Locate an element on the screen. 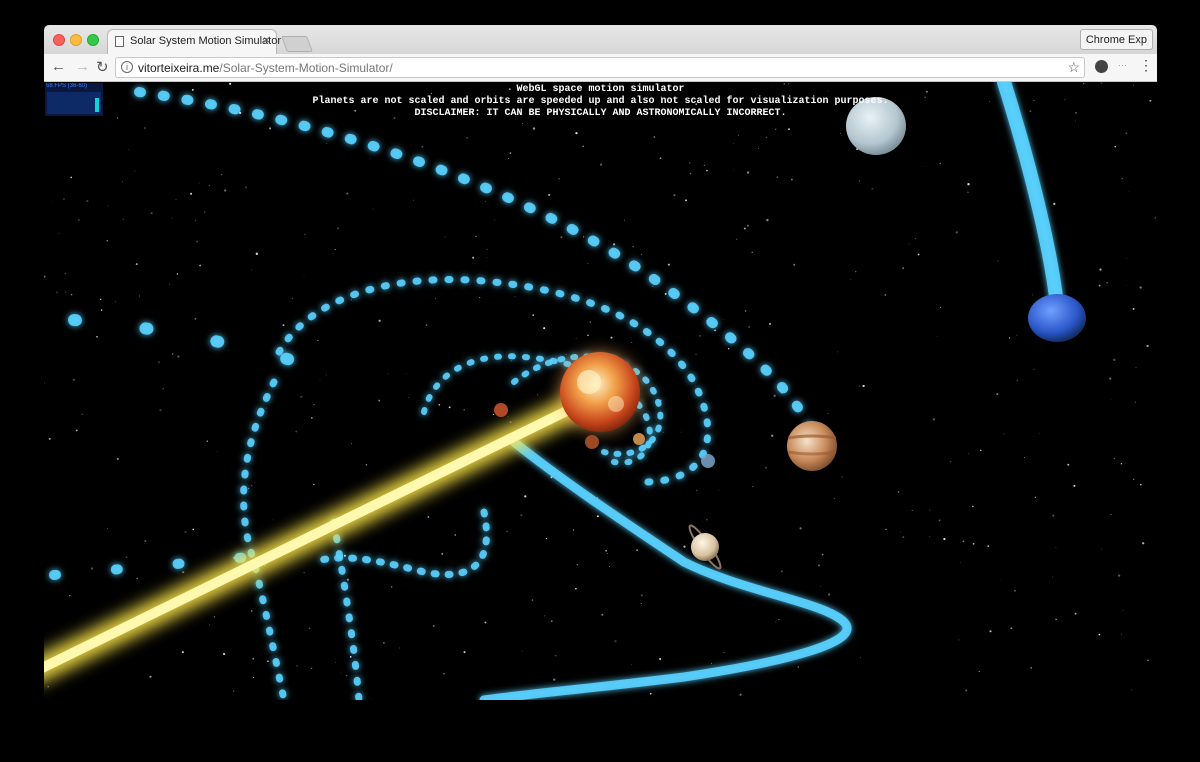 The image size is (1200, 762). maximize-window-button is located at coordinates (93, 40).